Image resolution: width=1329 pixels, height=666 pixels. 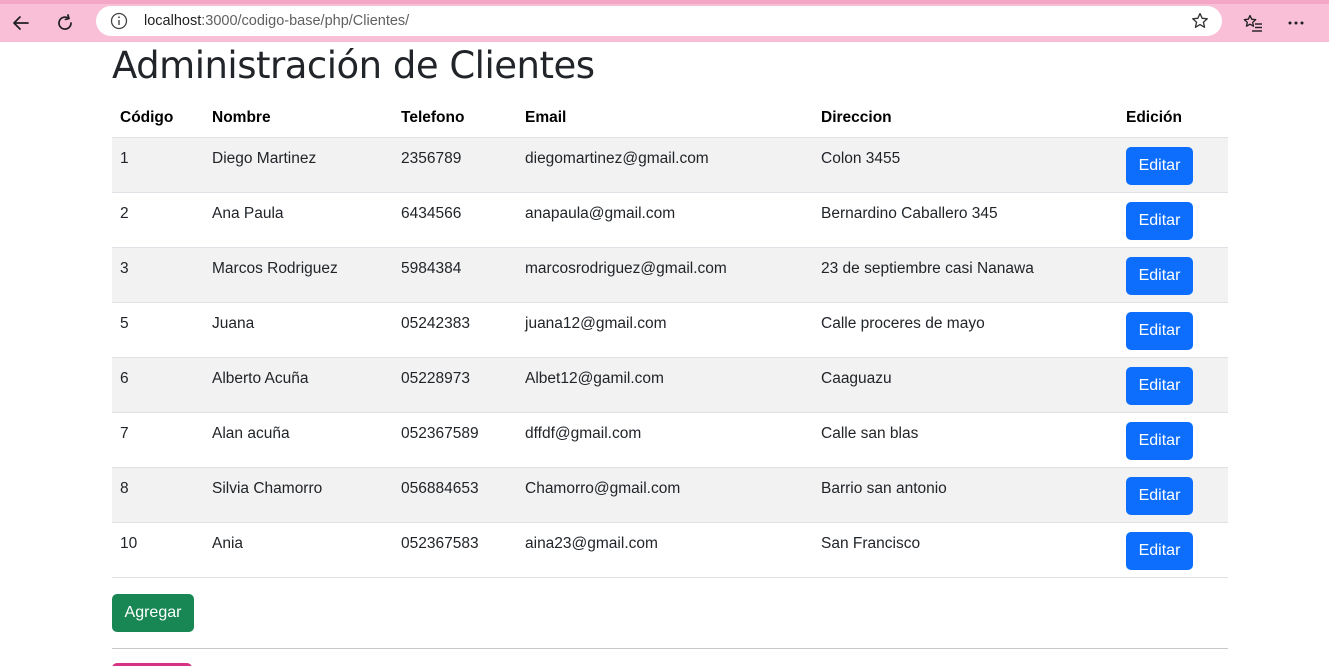 I want to click on cell-telefono: 056884653, so click(x=440, y=488).